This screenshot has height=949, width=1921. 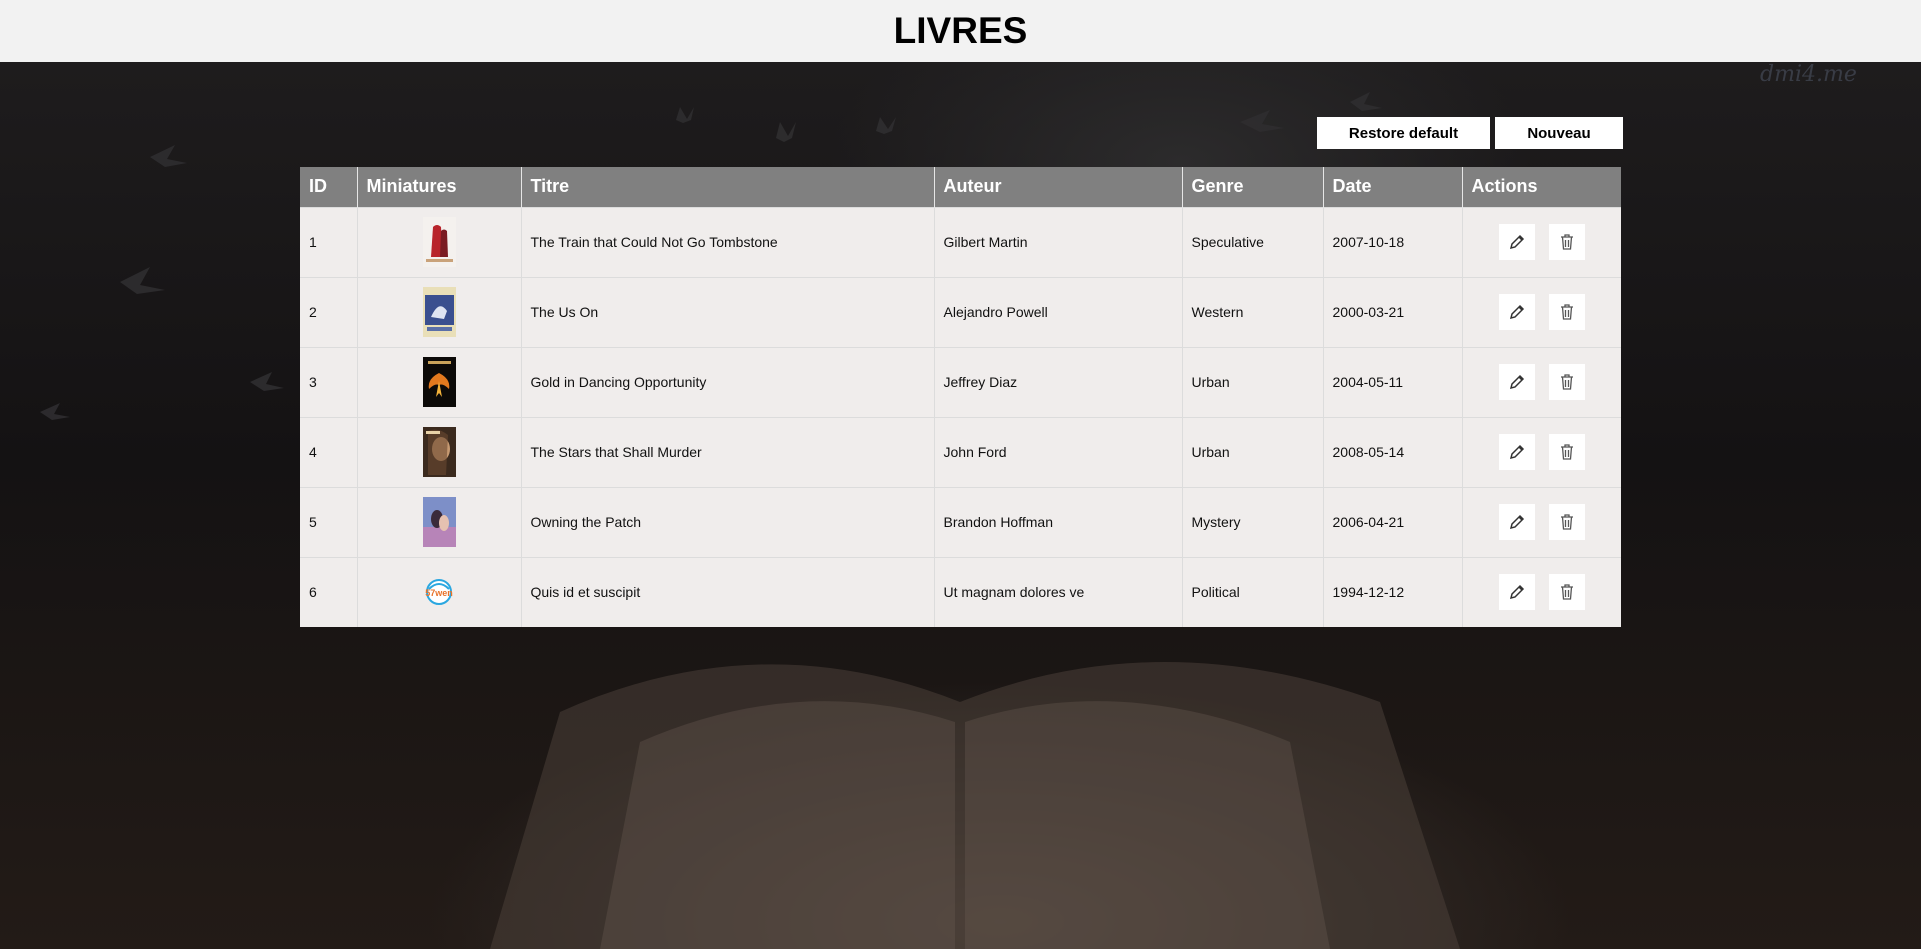 I want to click on cell-author: Brandon Hoffman, so click(x=1058, y=521).